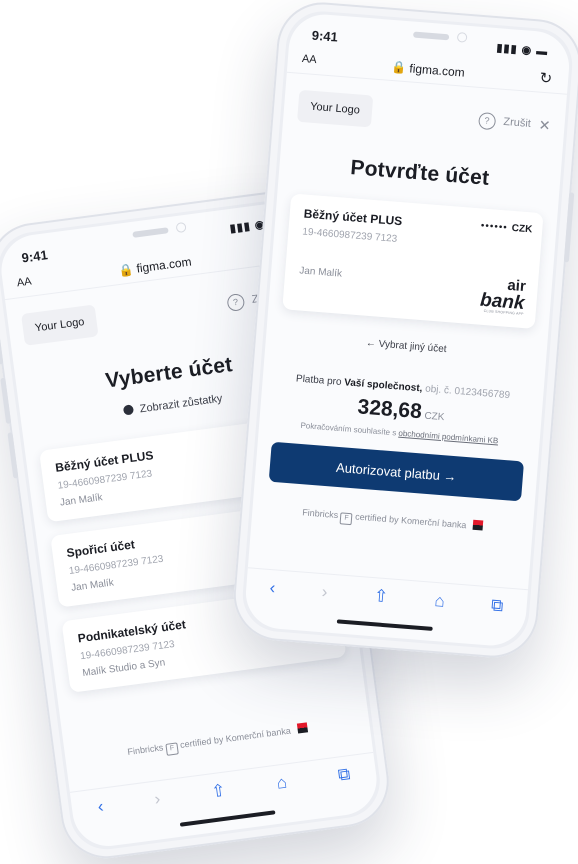  Describe the element at coordinates (6, 400) in the screenshot. I see `volume-up-button` at that location.